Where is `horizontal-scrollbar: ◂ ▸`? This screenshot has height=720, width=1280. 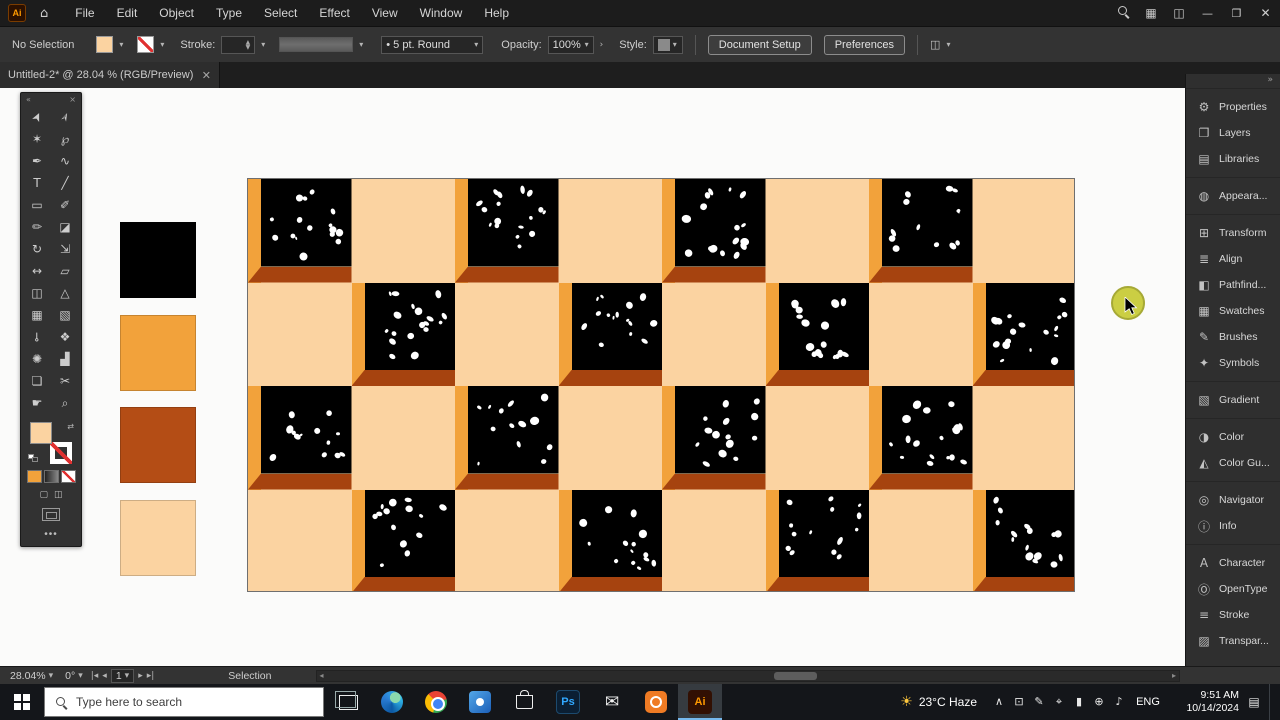 horizontal-scrollbar: ◂ ▸ is located at coordinates (747, 675).